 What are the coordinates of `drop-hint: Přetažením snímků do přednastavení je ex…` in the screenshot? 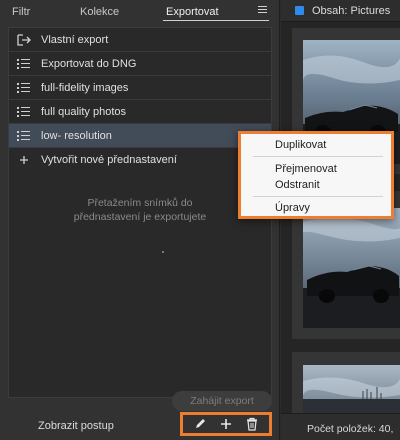 It's located at (140, 210).